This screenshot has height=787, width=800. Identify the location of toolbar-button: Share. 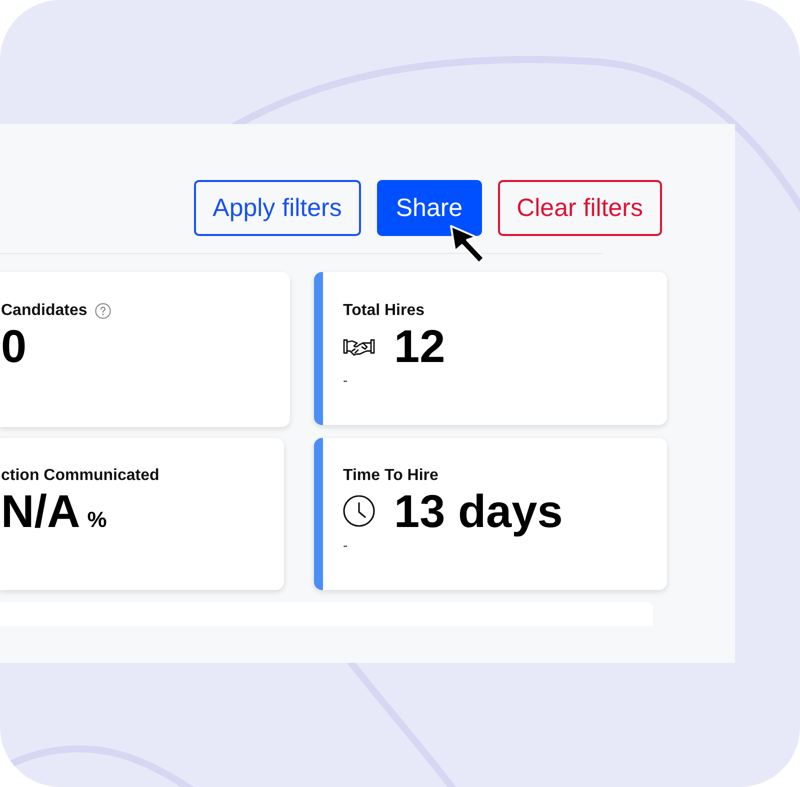
(429, 208).